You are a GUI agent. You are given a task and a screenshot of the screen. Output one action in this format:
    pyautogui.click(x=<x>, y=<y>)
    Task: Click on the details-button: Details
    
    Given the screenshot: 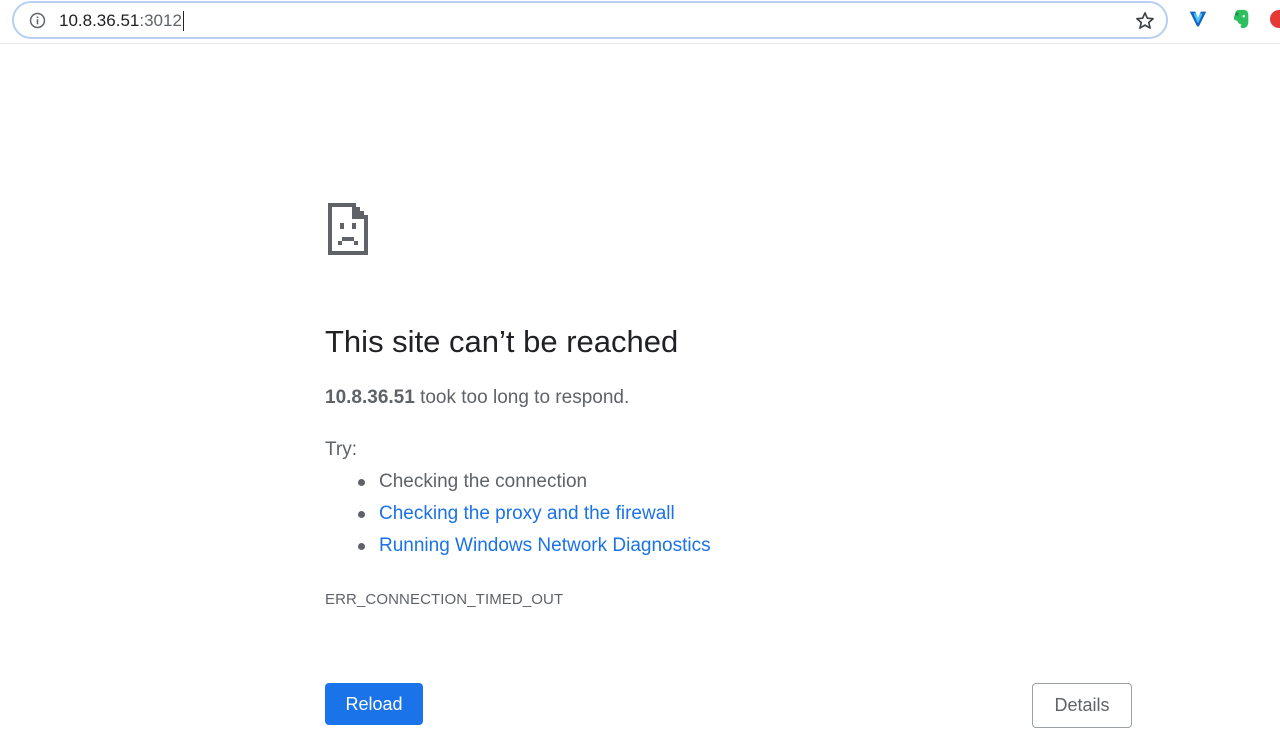 What is the action you would take?
    pyautogui.click(x=1082, y=705)
    